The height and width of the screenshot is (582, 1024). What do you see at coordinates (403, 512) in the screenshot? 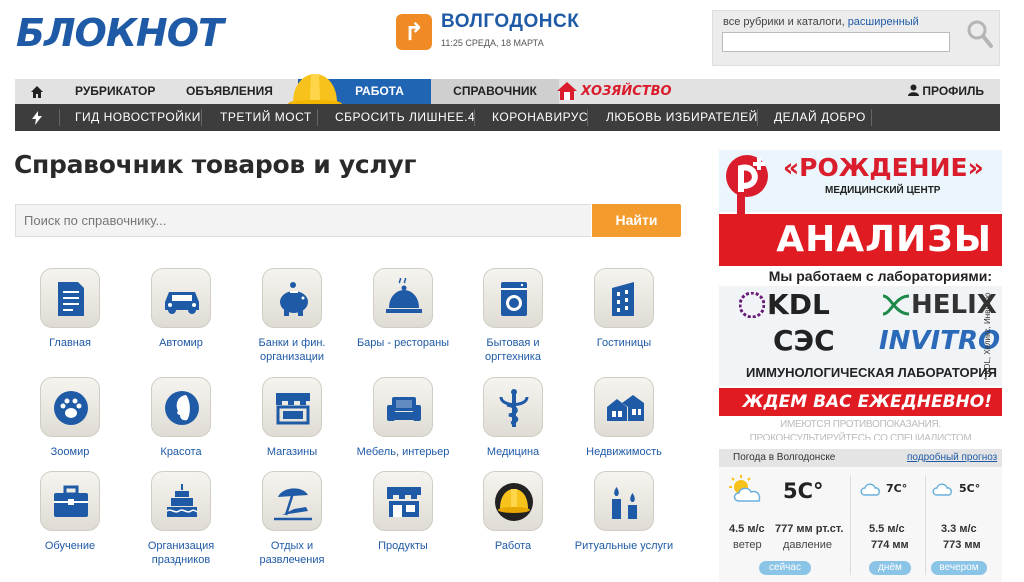
I see `category-groceries: Продукты` at bounding box center [403, 512].